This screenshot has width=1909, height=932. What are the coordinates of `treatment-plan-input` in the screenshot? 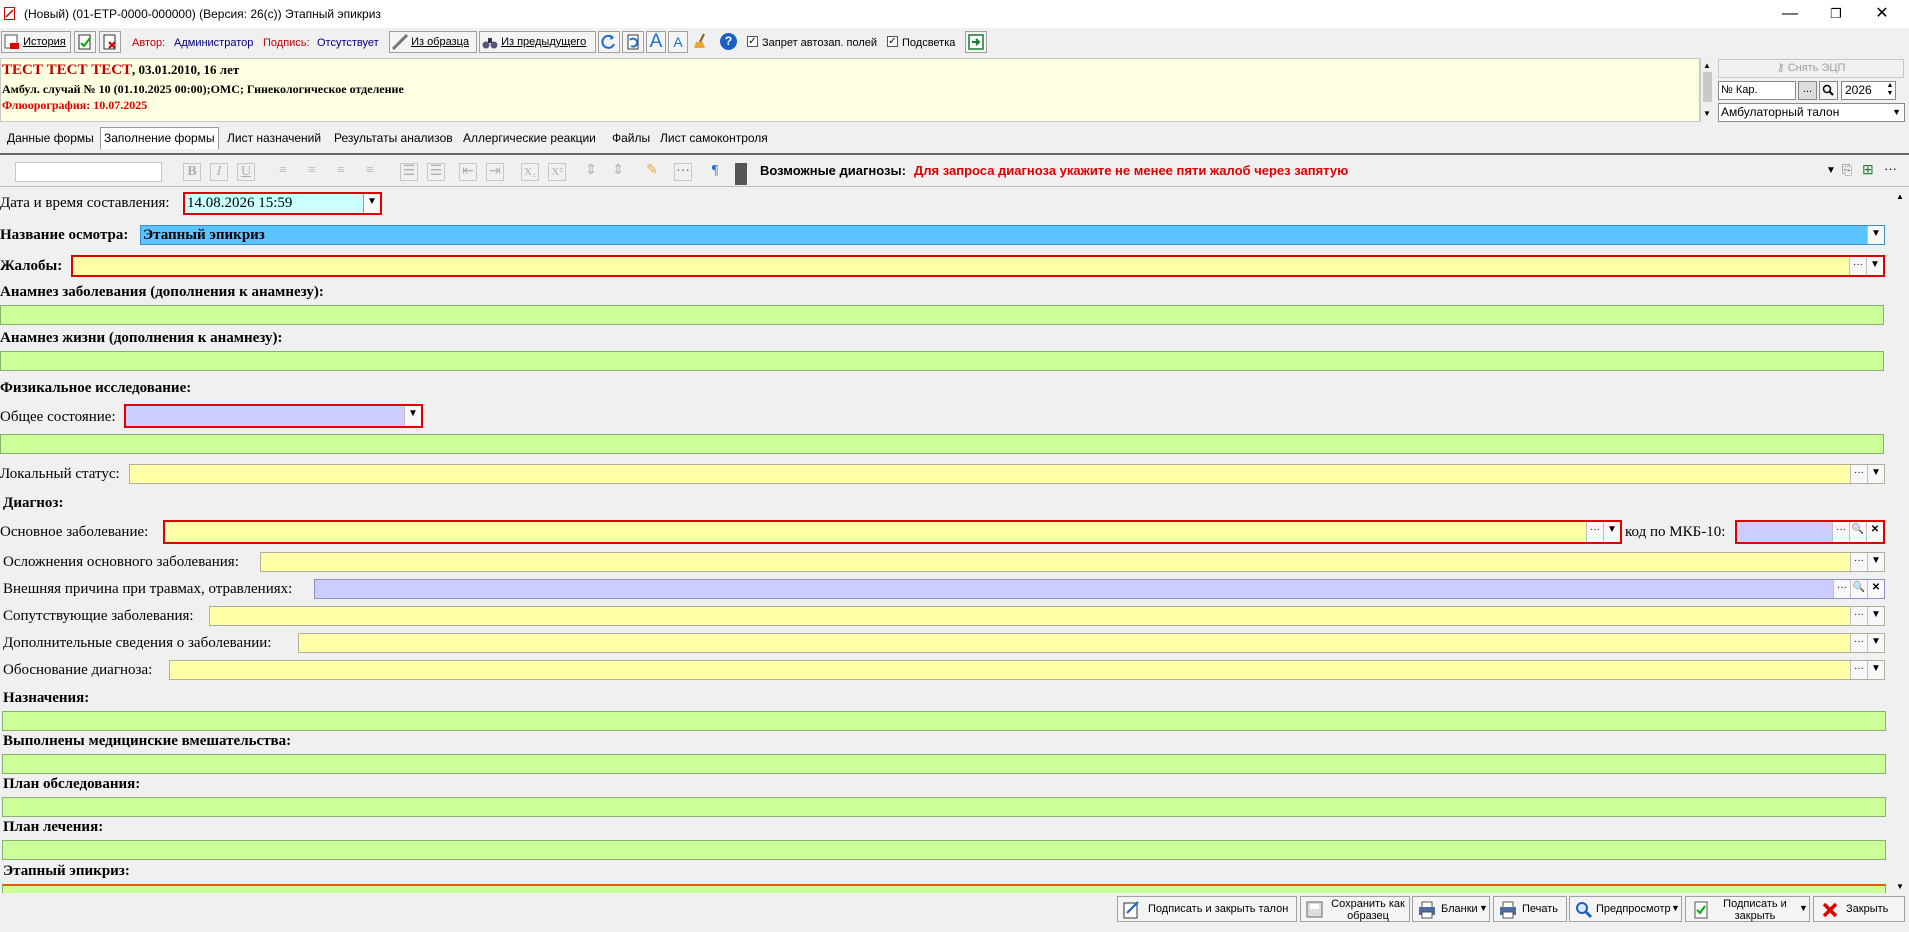 It's located at (944, 850).